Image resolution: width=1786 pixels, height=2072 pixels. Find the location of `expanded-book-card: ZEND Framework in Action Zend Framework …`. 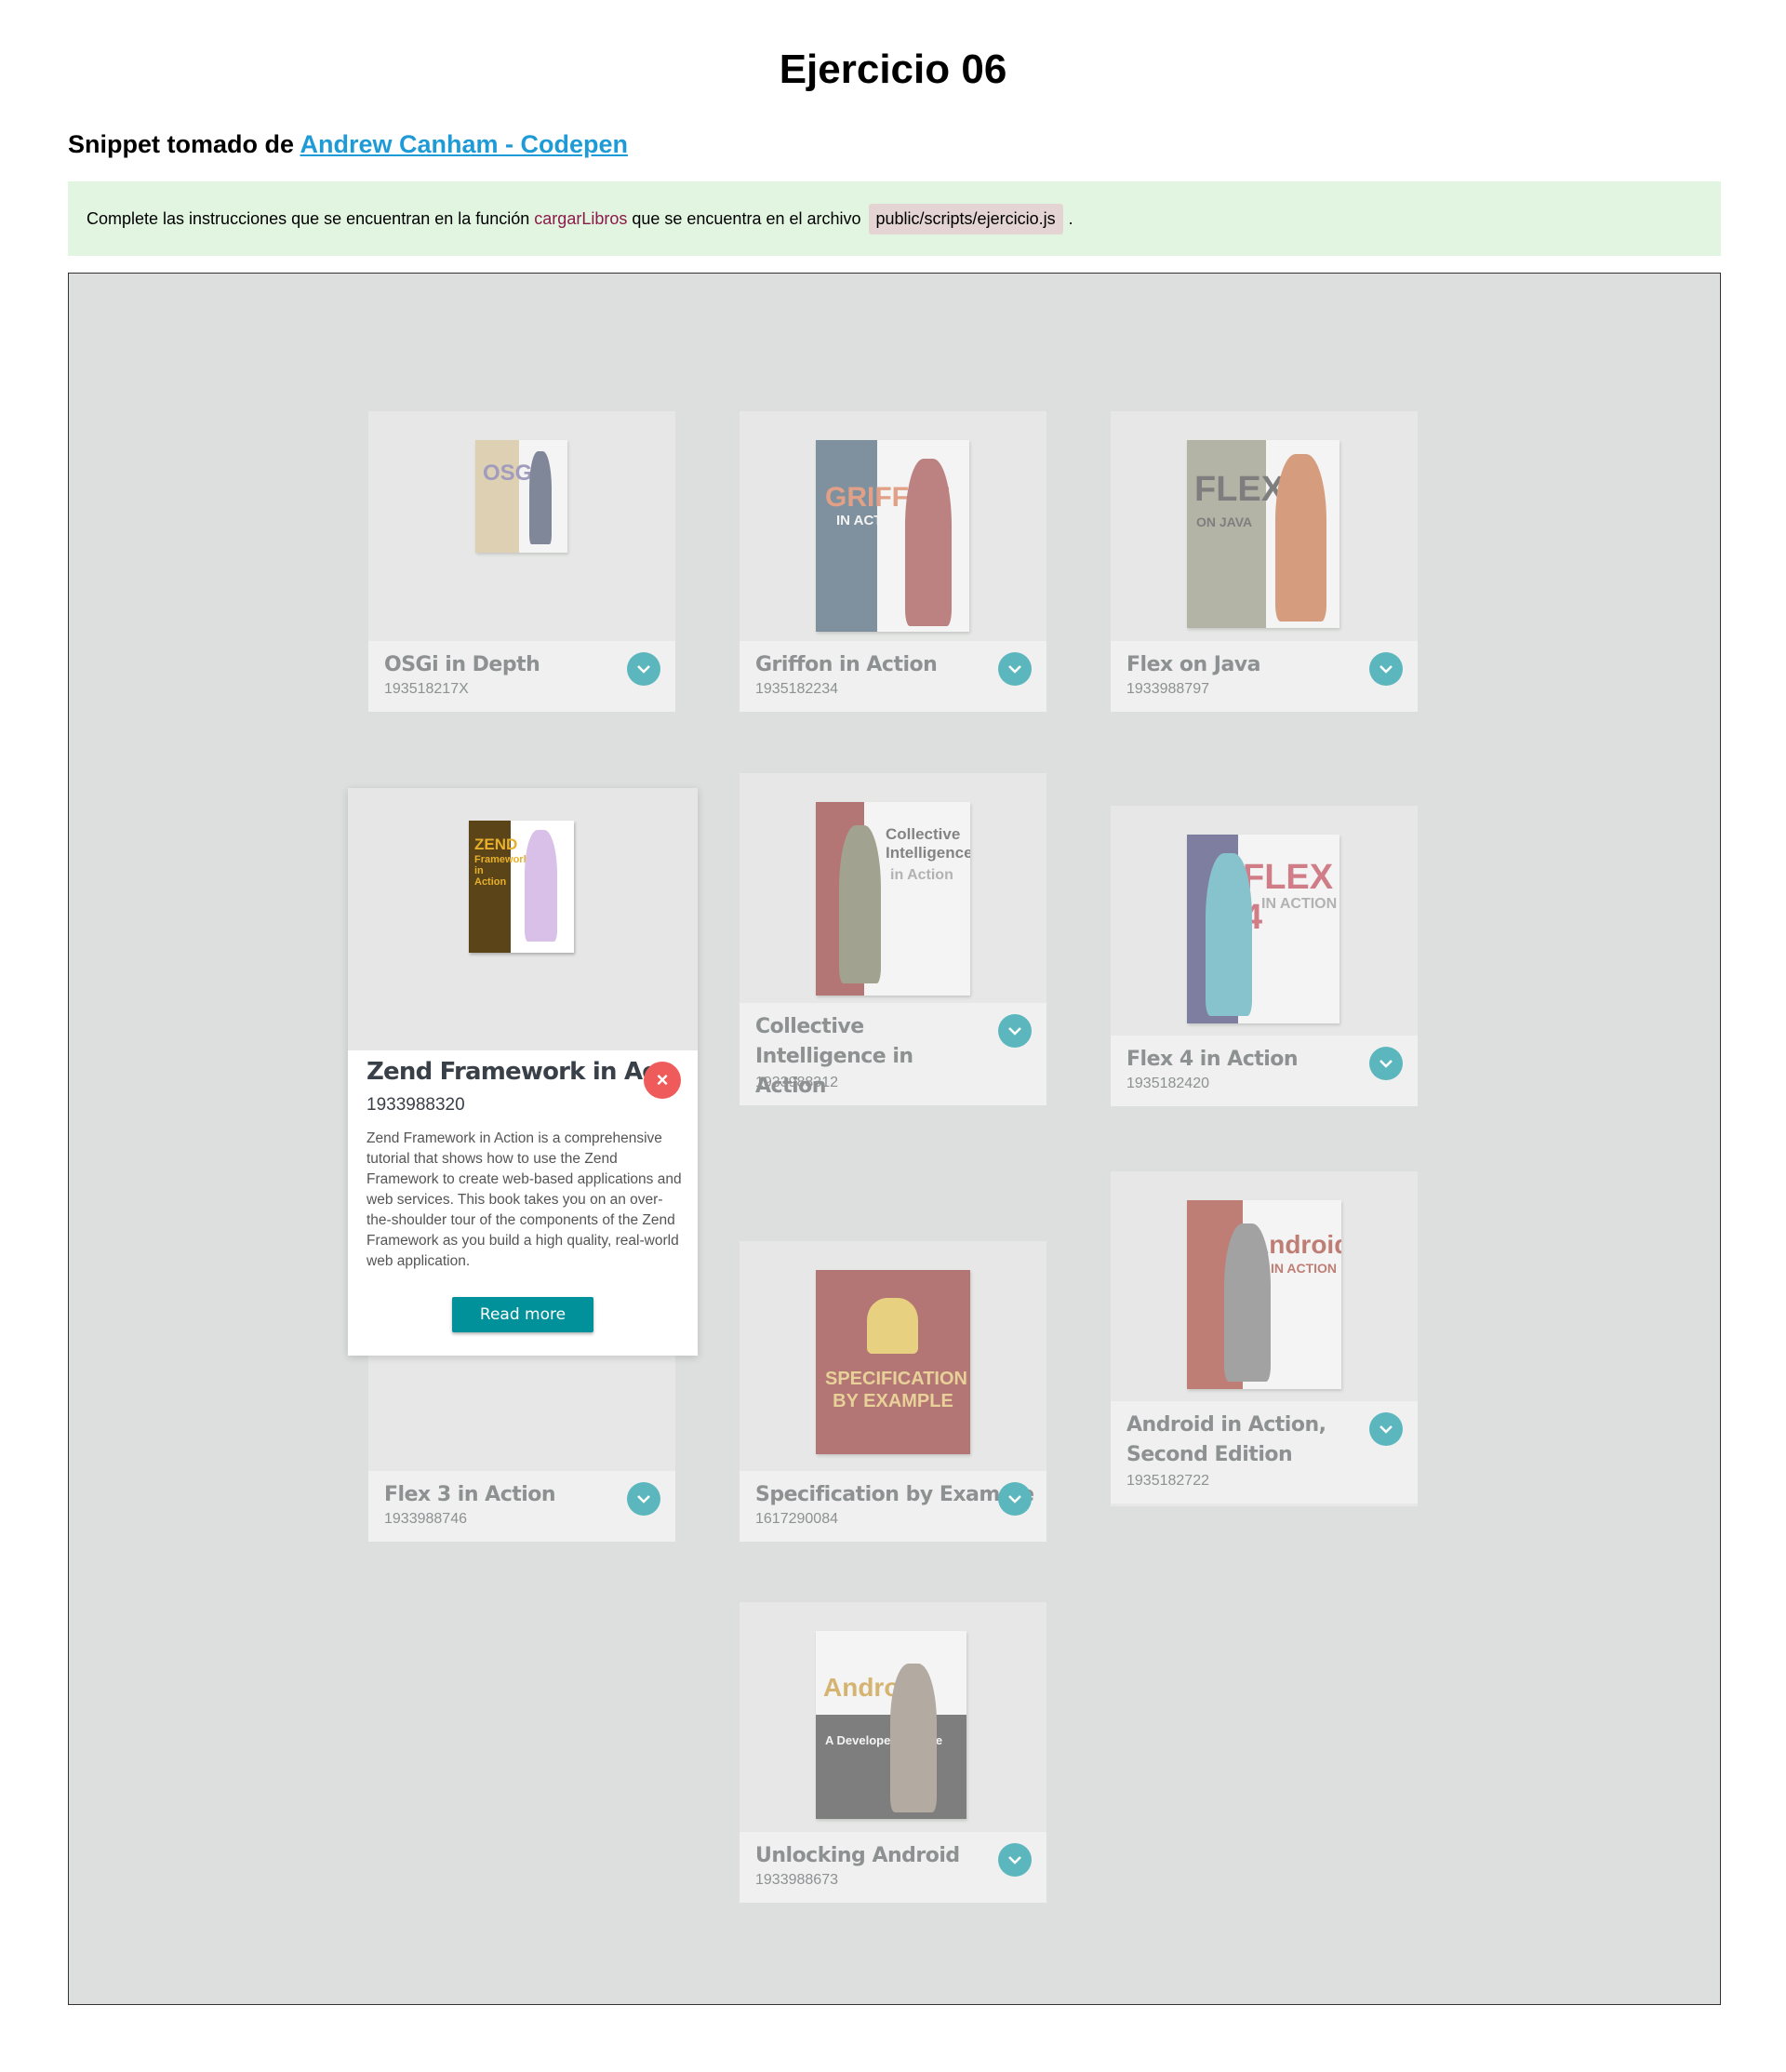

expanded-book-card: ZEND Framework in Action Zend Framework … is located at coordinates (523, 1072).